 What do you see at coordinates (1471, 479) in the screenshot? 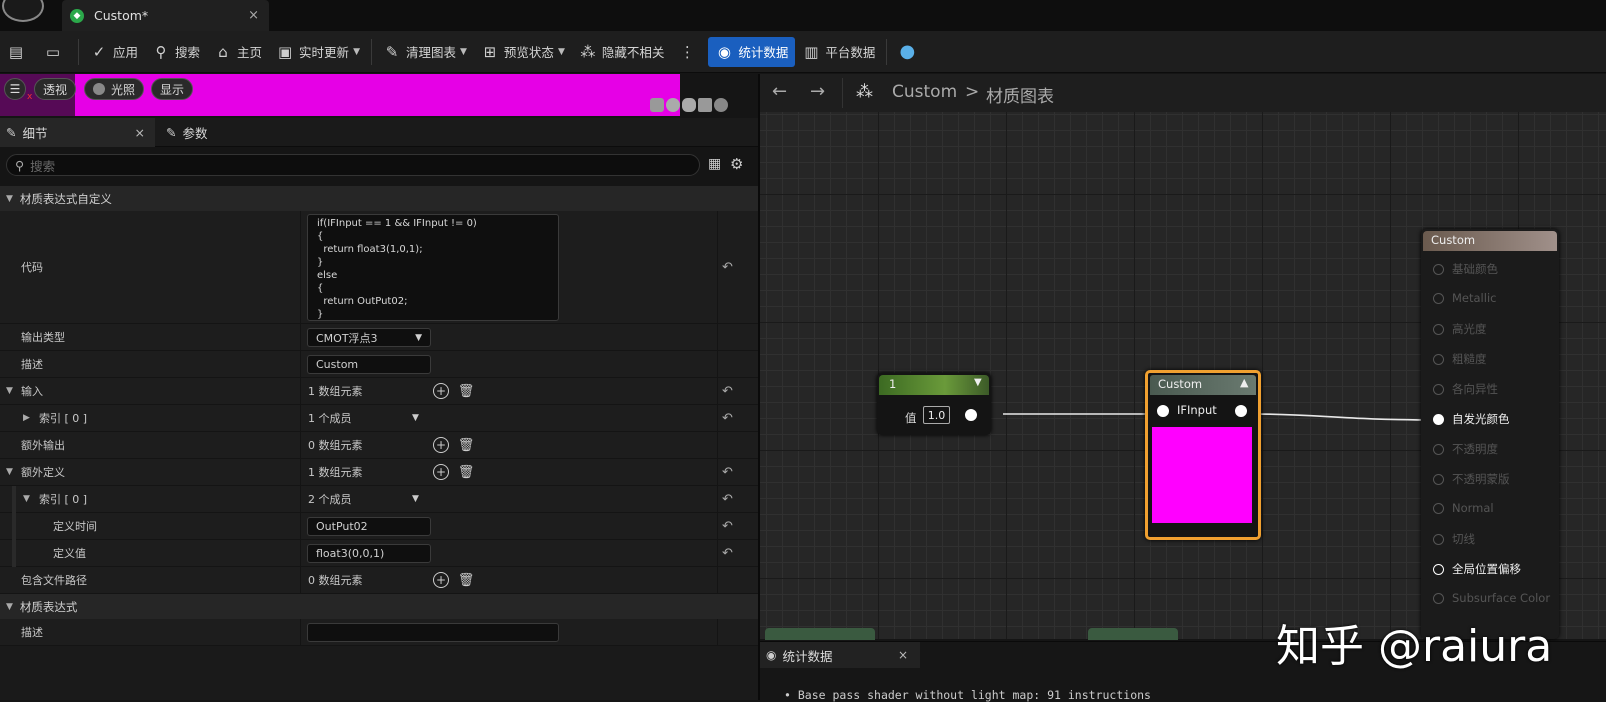
I see `output-pin-opacity-mask: 不透明蒙版` at bounding box center [1471, 479].